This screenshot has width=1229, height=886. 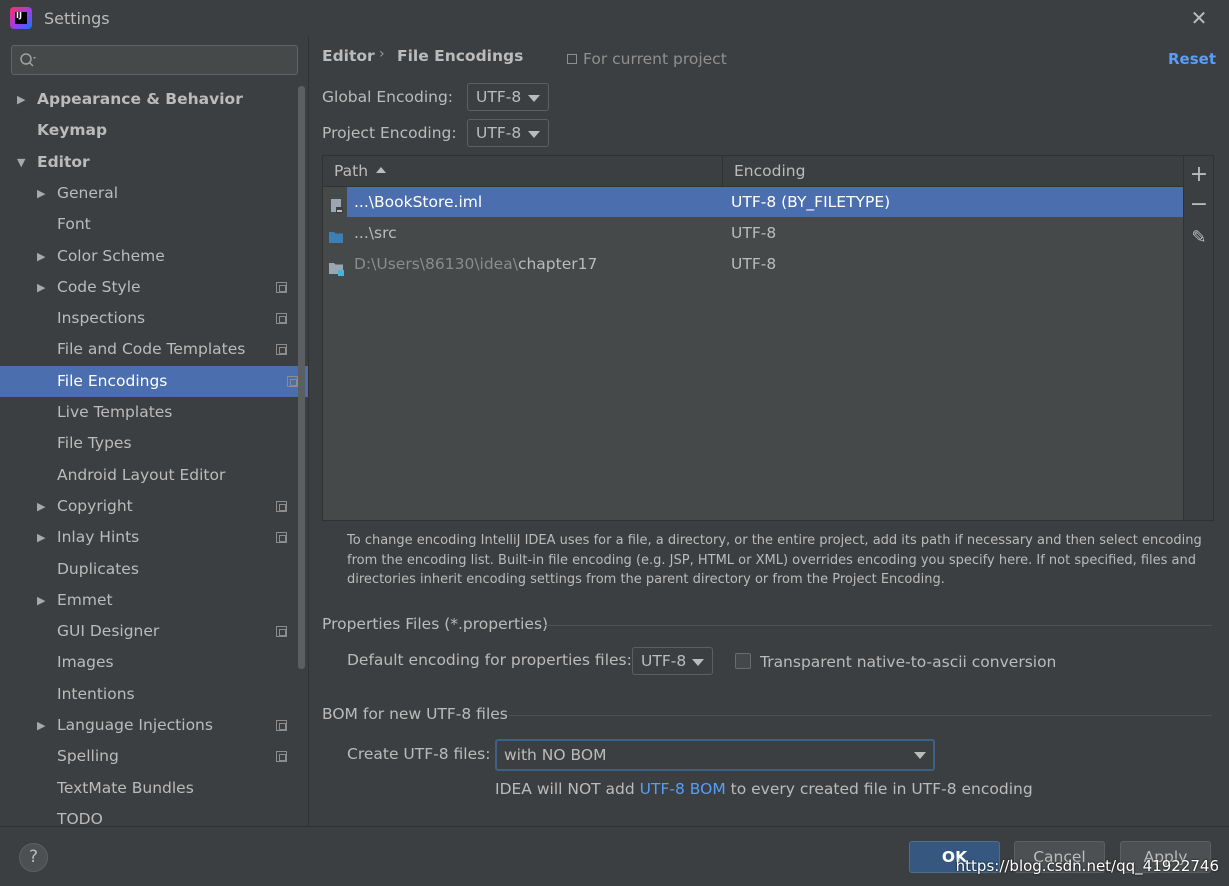 What do you see at coordinates (148, 756) in the screenshot?
I see `sidebar-item-spelling: Spelling` at bounding box center [148, 756].